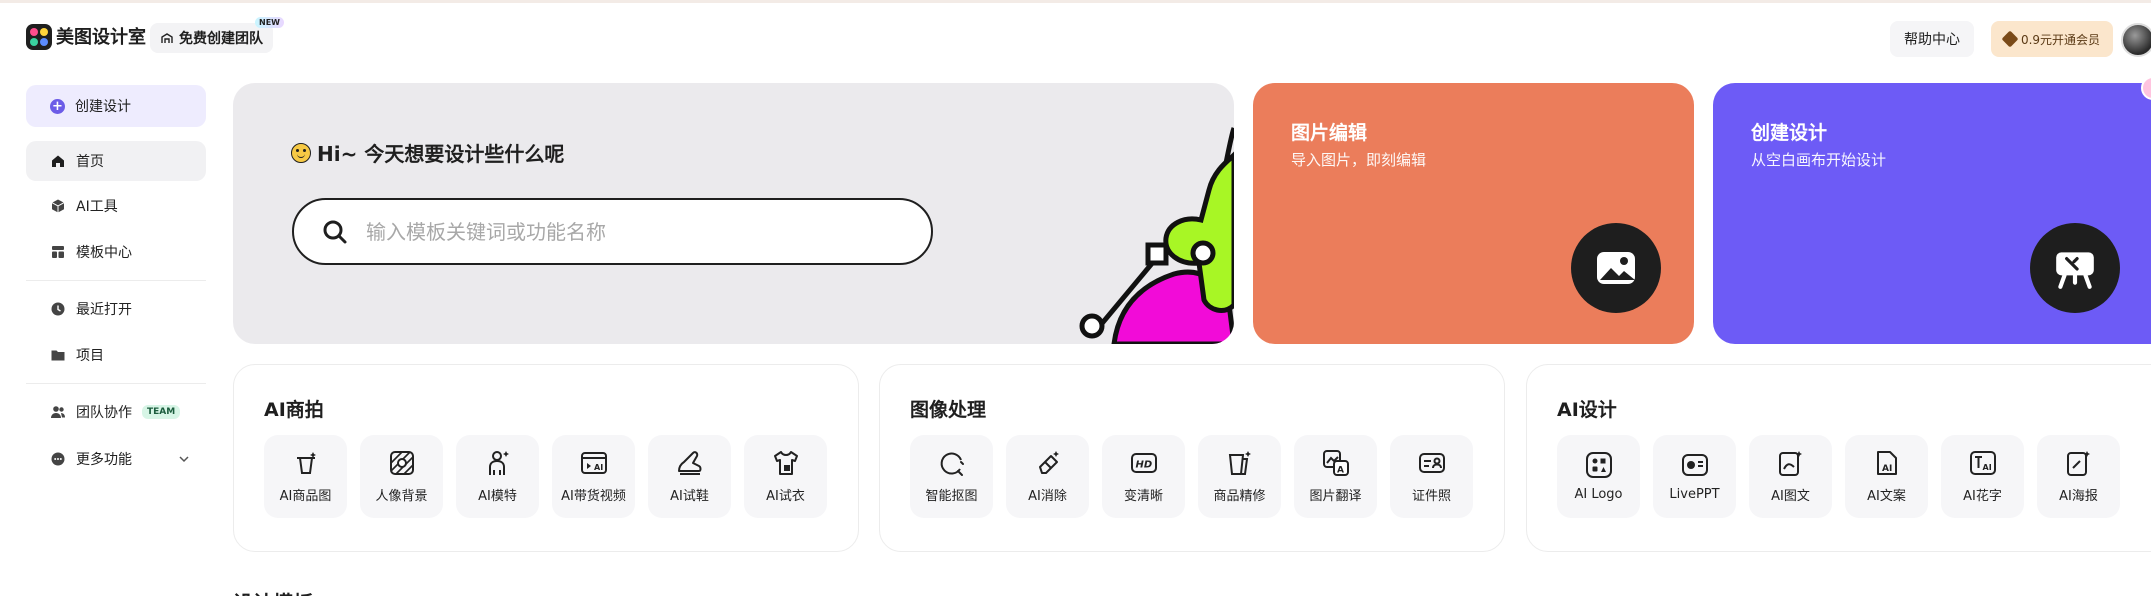  Describe the element at coordinates (221, 39) in the screenshot. I see `create-team-label: 免费创建团队` at that location.